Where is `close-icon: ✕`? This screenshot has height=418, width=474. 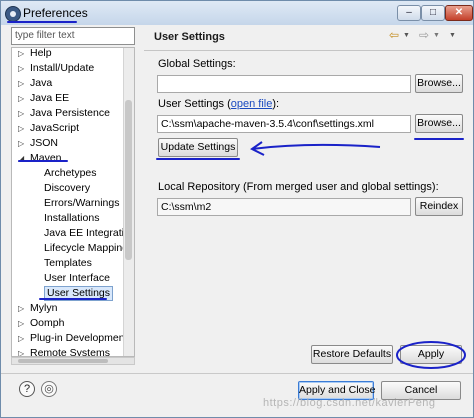 close-icon: ✕ is located at coordinates (459, 13).